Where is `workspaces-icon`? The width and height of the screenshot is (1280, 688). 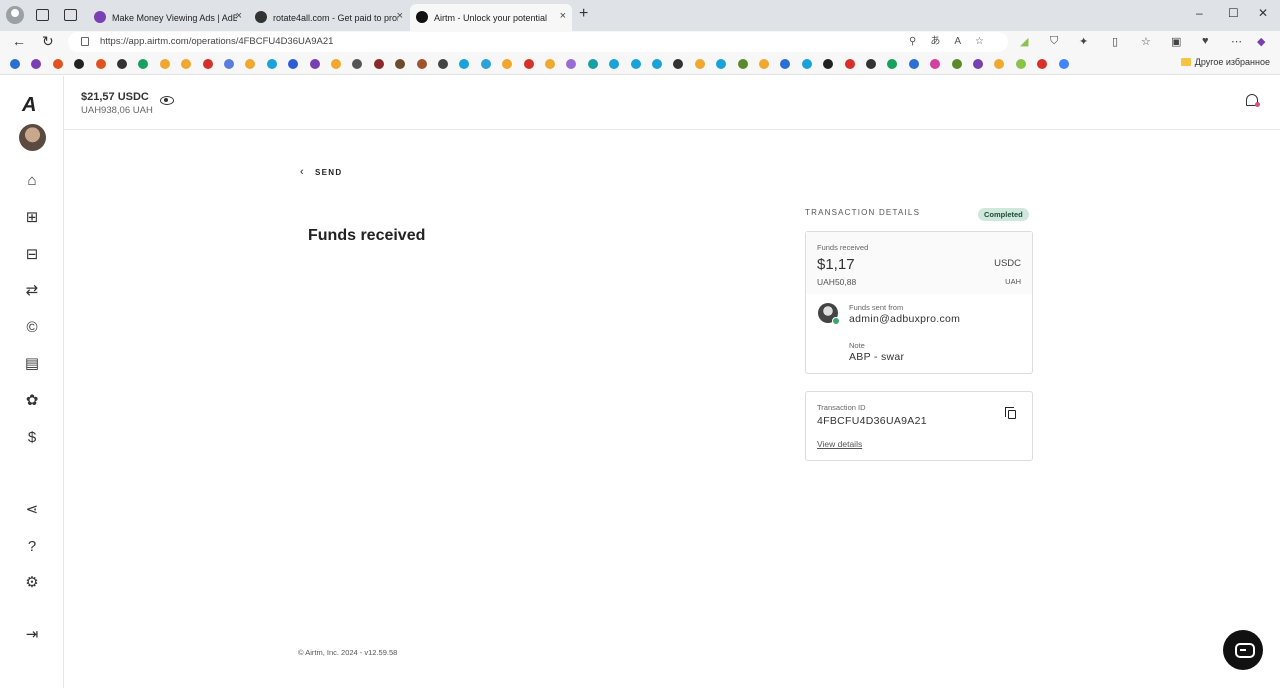
workspaces-icon is located at coordinates (42, 15).